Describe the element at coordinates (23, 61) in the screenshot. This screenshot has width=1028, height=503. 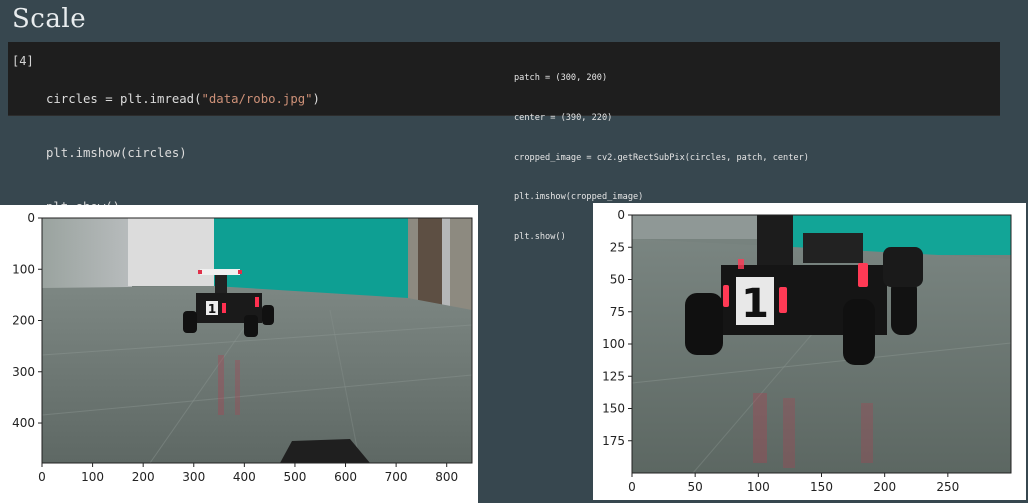
I see `execution-count: [4]` at that location.